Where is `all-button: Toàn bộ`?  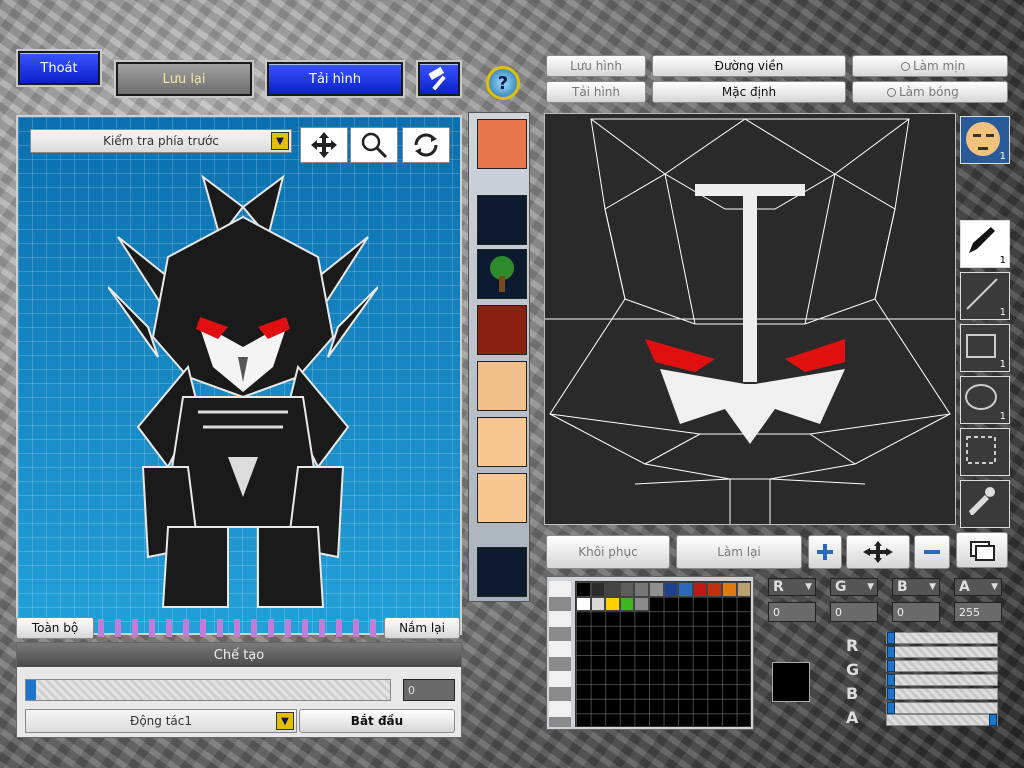
all-button: Toàn bộ is located at coordinates (55, 628).